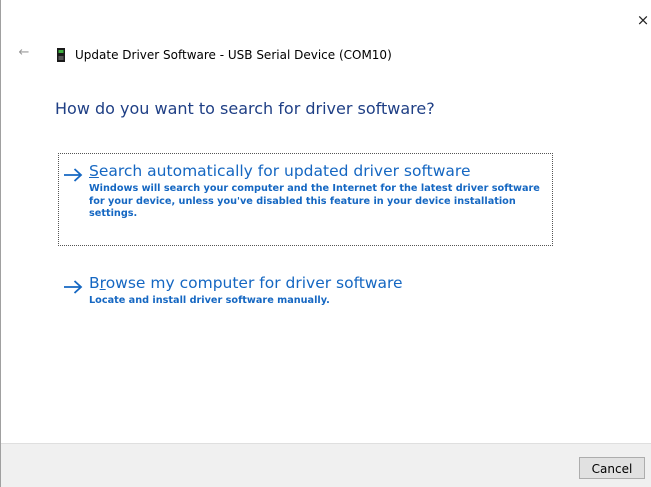  I want to click on close-button: ×, so click(642, 20).